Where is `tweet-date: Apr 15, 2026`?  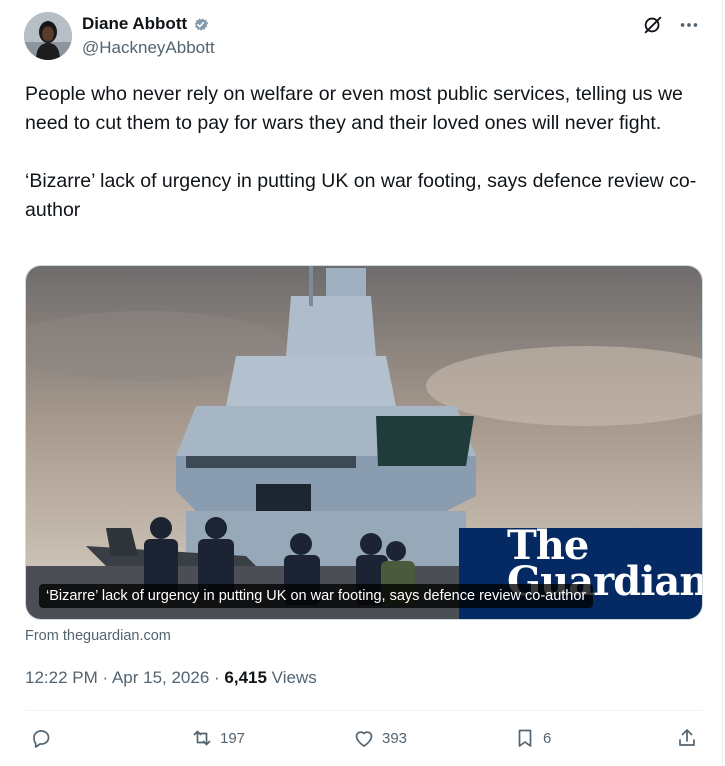
tweet-date: Apr 15, 2026 is located at coordinates (160, 677).